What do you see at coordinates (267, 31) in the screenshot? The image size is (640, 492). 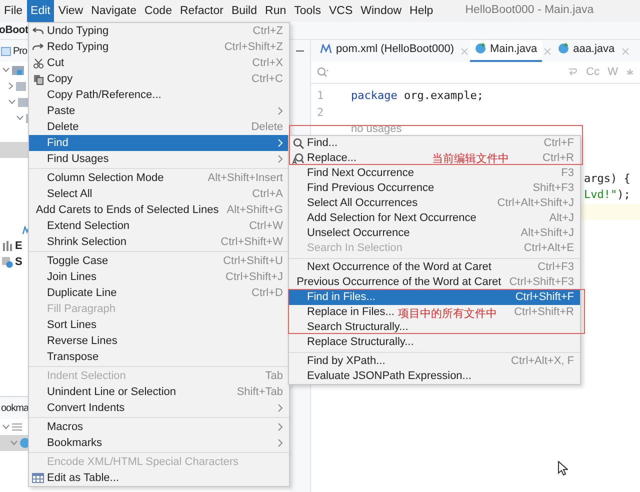 I see `shortcut-label: Ctrl+Z` at bounding box center [267, 31].